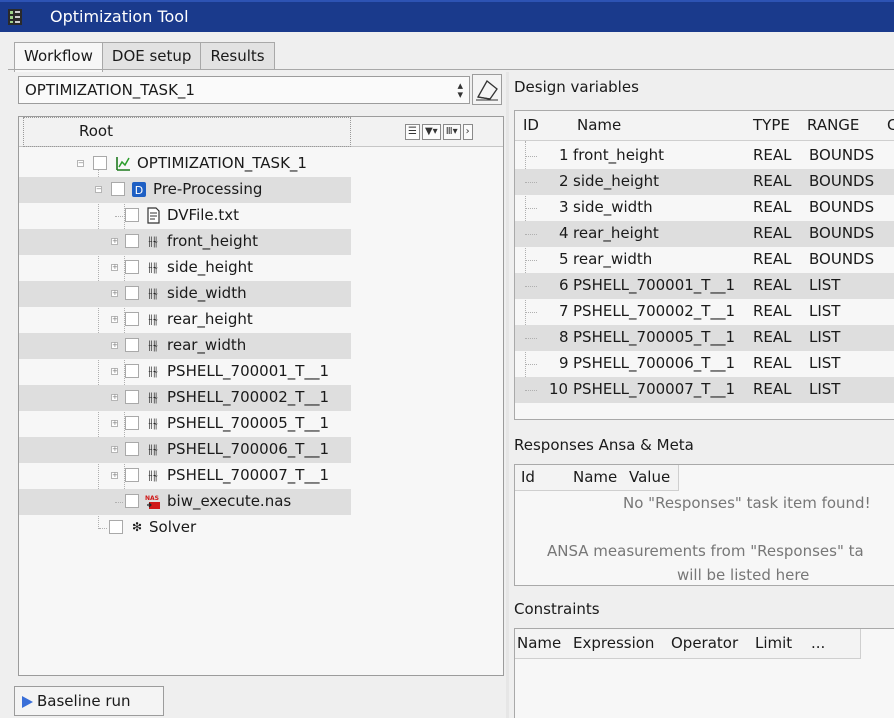 This screenshot has height=718, width=894. Describe the element at coordinates (531, 125) in the screenshot. I see `column-header-id: ID` at that location.